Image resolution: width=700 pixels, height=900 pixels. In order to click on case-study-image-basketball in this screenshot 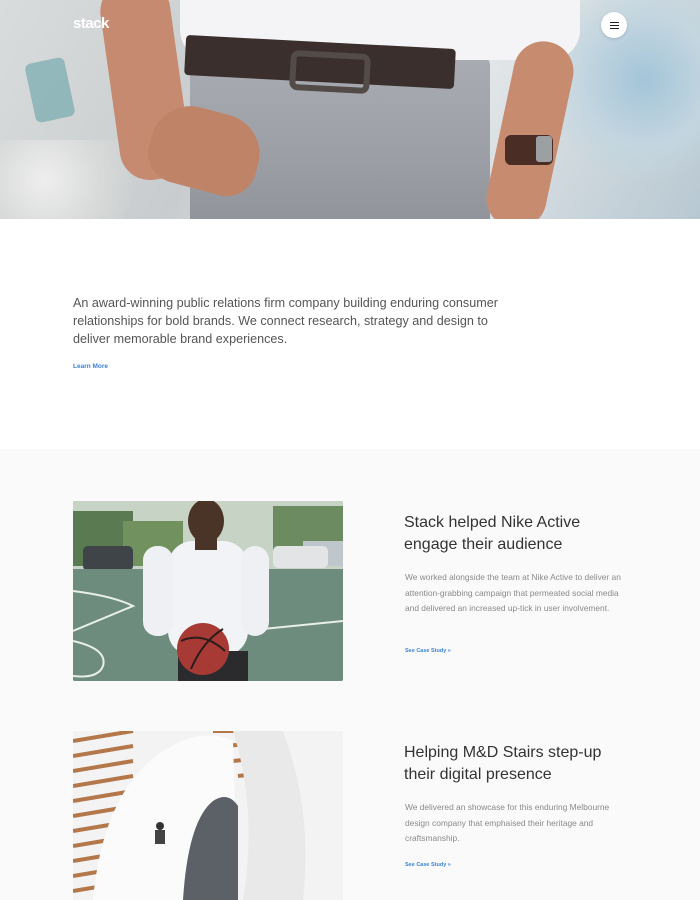, I will do `click(208, 591)`.